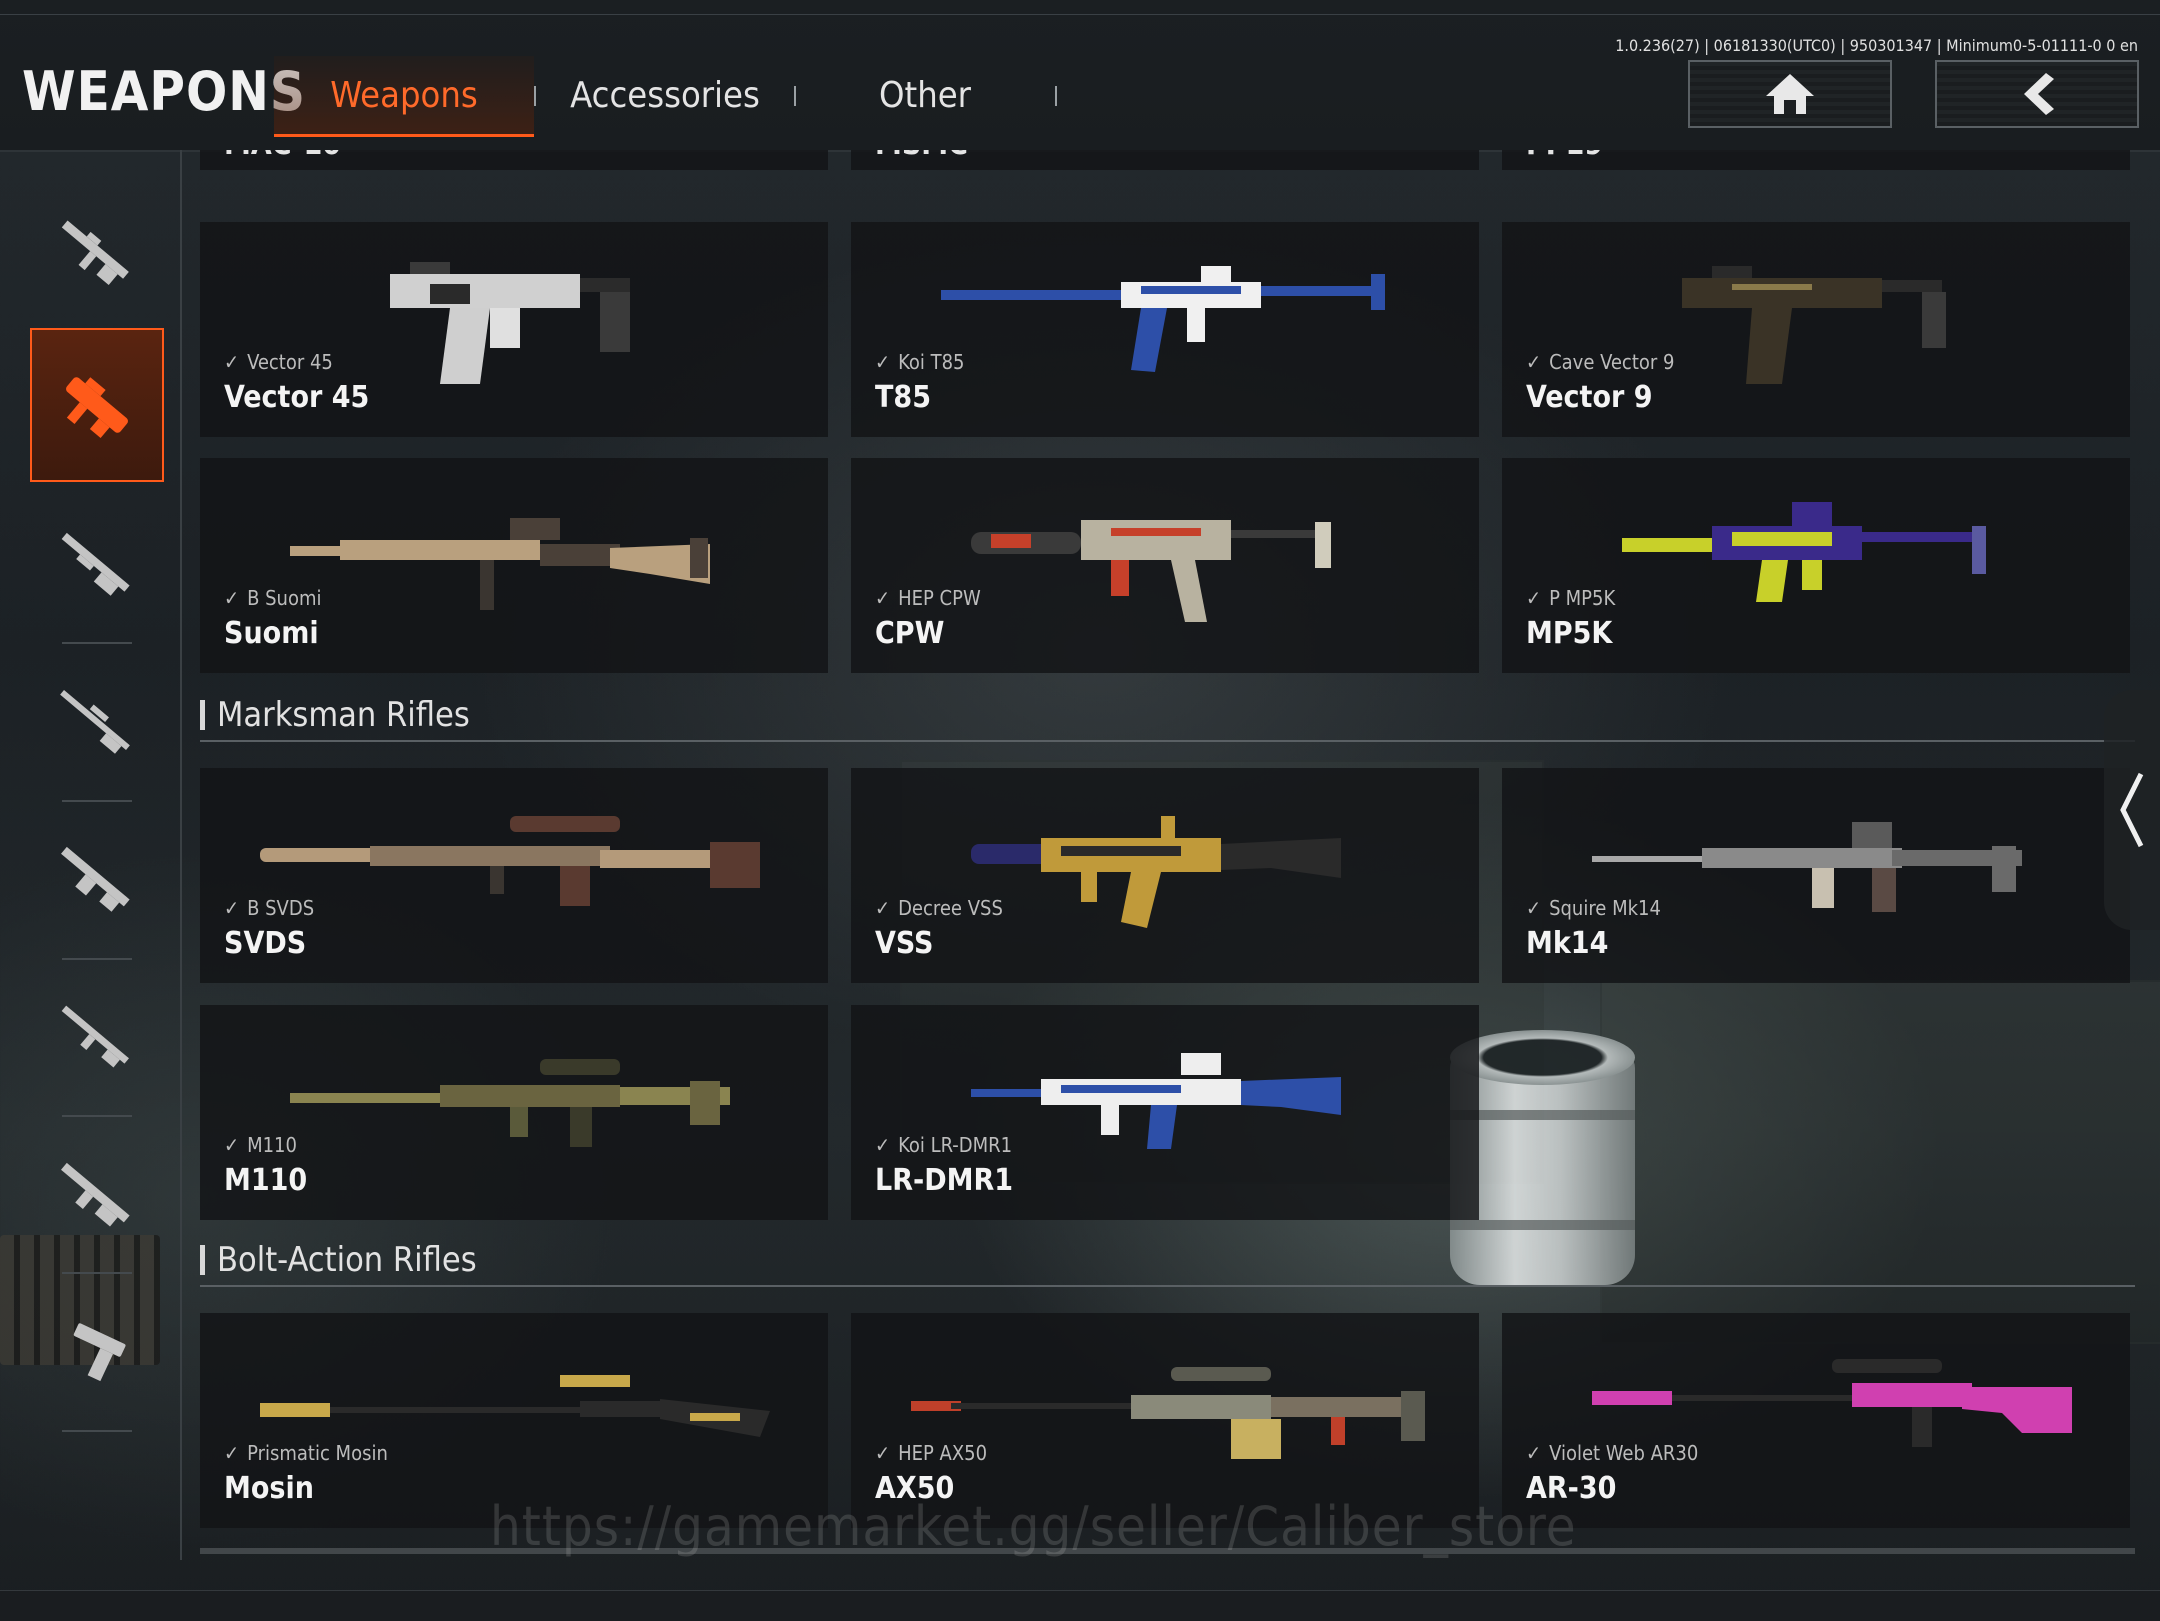 The height and width of the screenshot is (1621, 2160). I want to click on category-shotgun, so click(95, 563).